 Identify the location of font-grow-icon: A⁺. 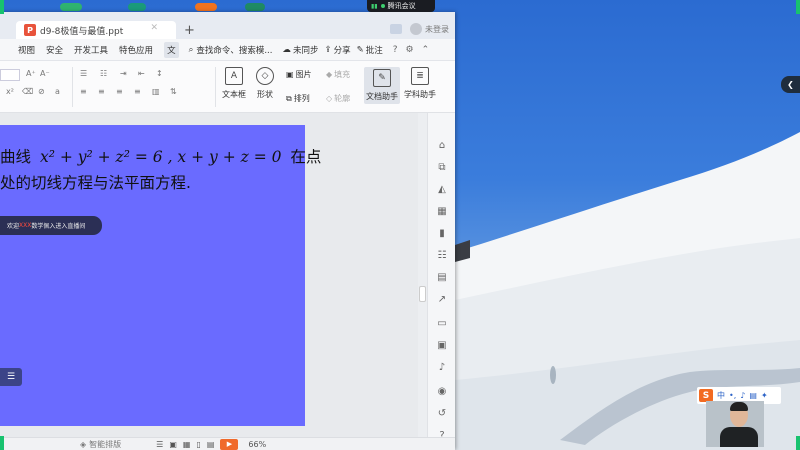
(31, 73).